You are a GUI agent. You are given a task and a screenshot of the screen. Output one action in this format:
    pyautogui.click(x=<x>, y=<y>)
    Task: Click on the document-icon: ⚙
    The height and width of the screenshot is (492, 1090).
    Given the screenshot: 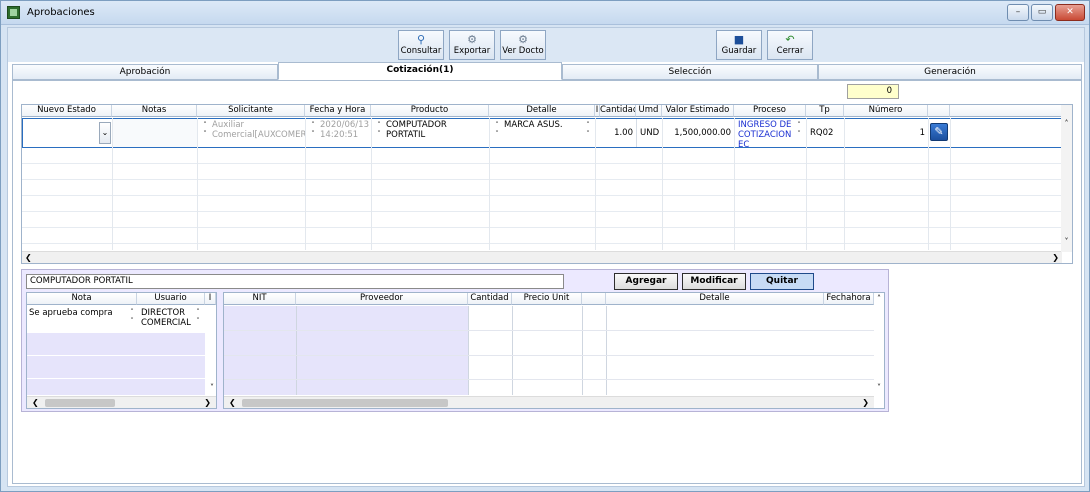 What is the action you would take?
    pyautogui.click(x=523, y=39)
    